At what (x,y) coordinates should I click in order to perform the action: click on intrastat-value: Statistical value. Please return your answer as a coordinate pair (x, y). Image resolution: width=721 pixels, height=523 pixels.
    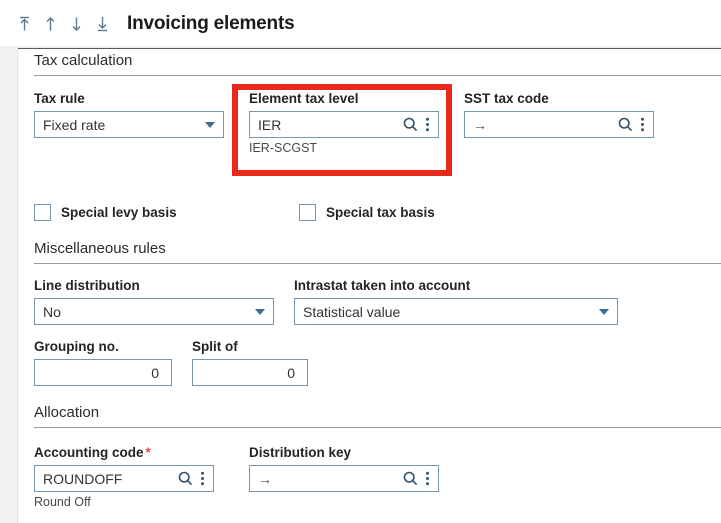
    Looking at the image, I should click on (352, 311).